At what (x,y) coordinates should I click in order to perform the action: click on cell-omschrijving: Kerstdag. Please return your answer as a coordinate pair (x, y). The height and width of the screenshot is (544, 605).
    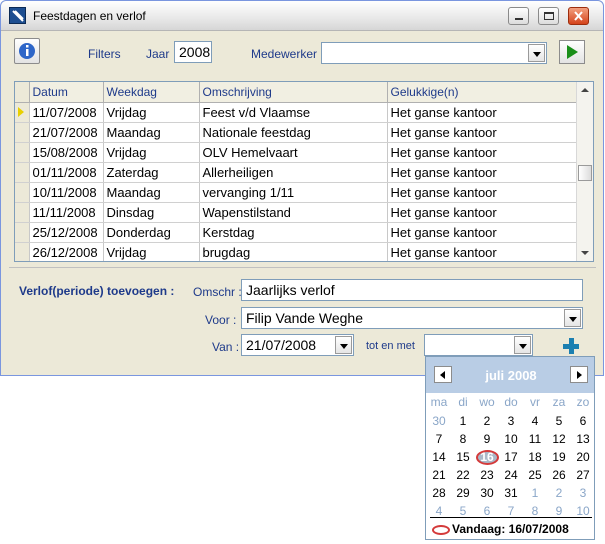
    Looking at the image, I should click on (293, 232).